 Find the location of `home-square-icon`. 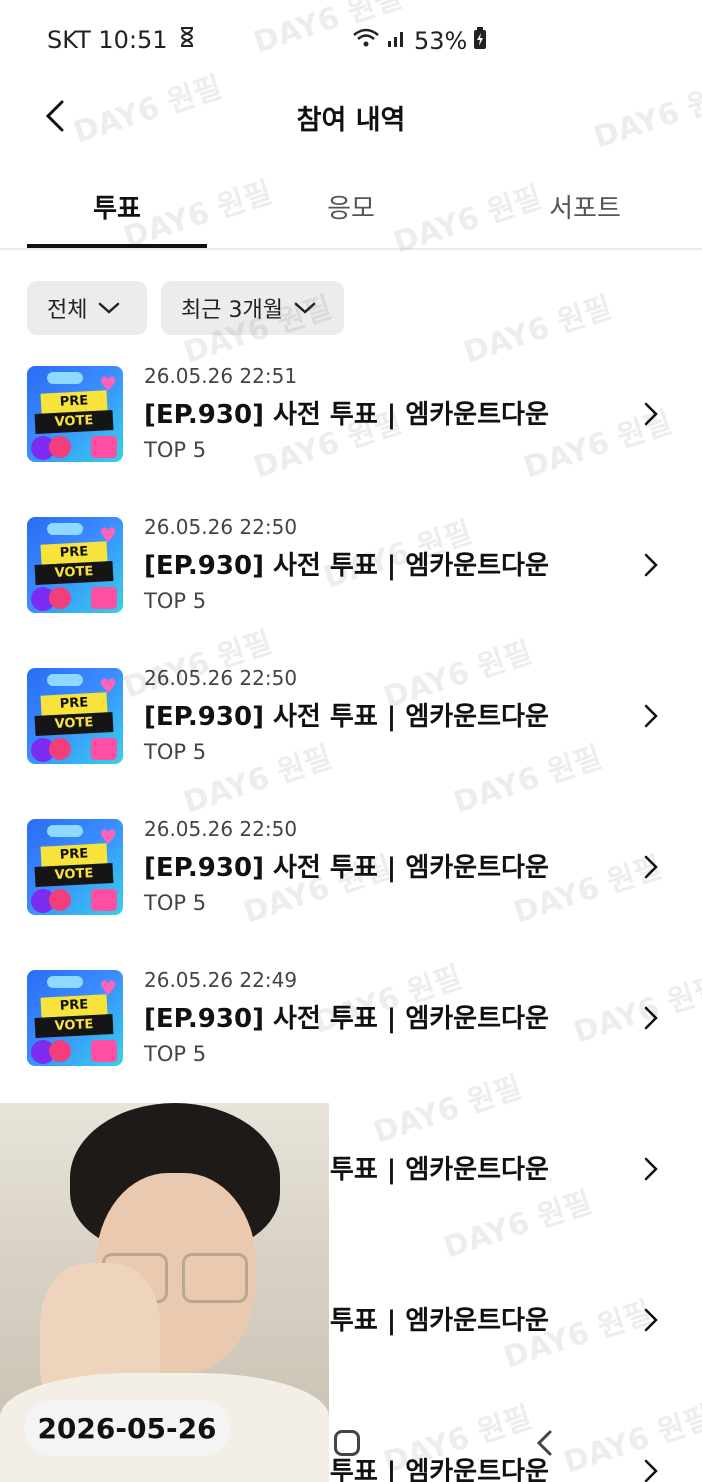

home-square-icon is located at coordinates (347, 1443).